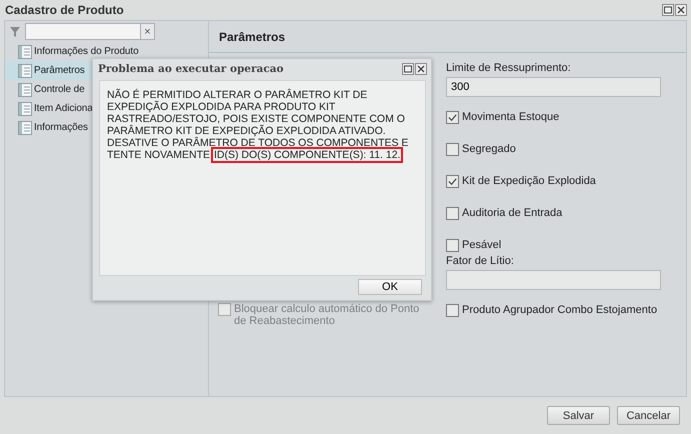 The height and width of the screenshot is (434, 691). I want to click on error-message: NÃO É PERMITIDO ALTERAR O PARÂMETRO KIT DE EXPEDIÇÃO EXPLODIDA PARA PRODUTO KIT RASTREADO/ESTOJO, POIS EXISTE COMPONENTE COM O PARÂMETRO KIT DE EXPEDIÇÃO EXPLODIDA ATIVADO. DESATIVE O PARÂMETRO DE TODOS OS COMPONENTES E TENTE NOVAMENTE ID(S) DO(S) COMPONENTE(S): 11. 12., so click(258, 125).